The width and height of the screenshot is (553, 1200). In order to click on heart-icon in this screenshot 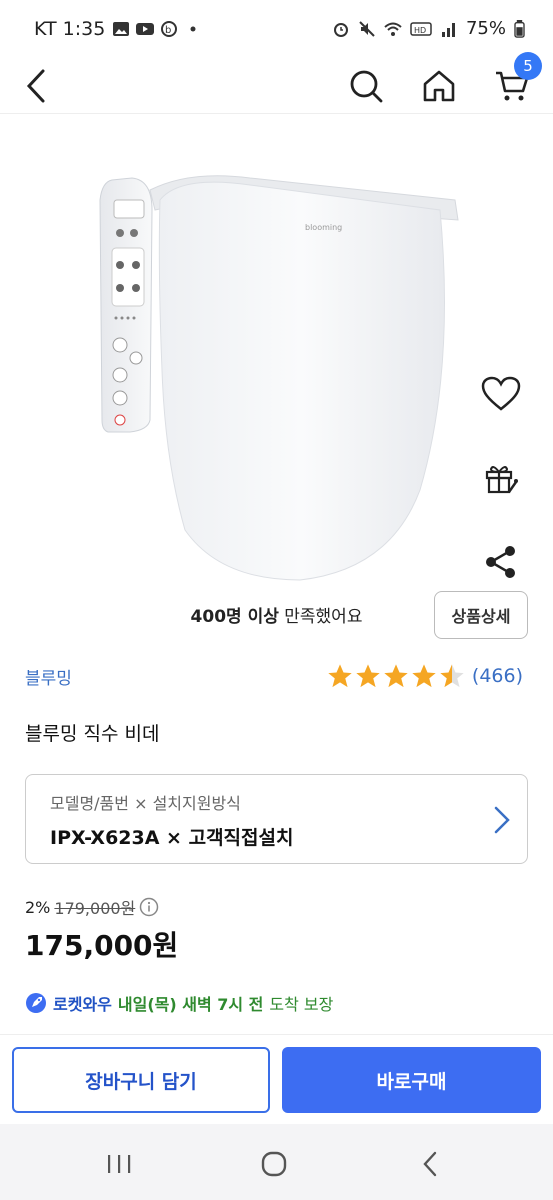, I will do `click(501, 393)`.